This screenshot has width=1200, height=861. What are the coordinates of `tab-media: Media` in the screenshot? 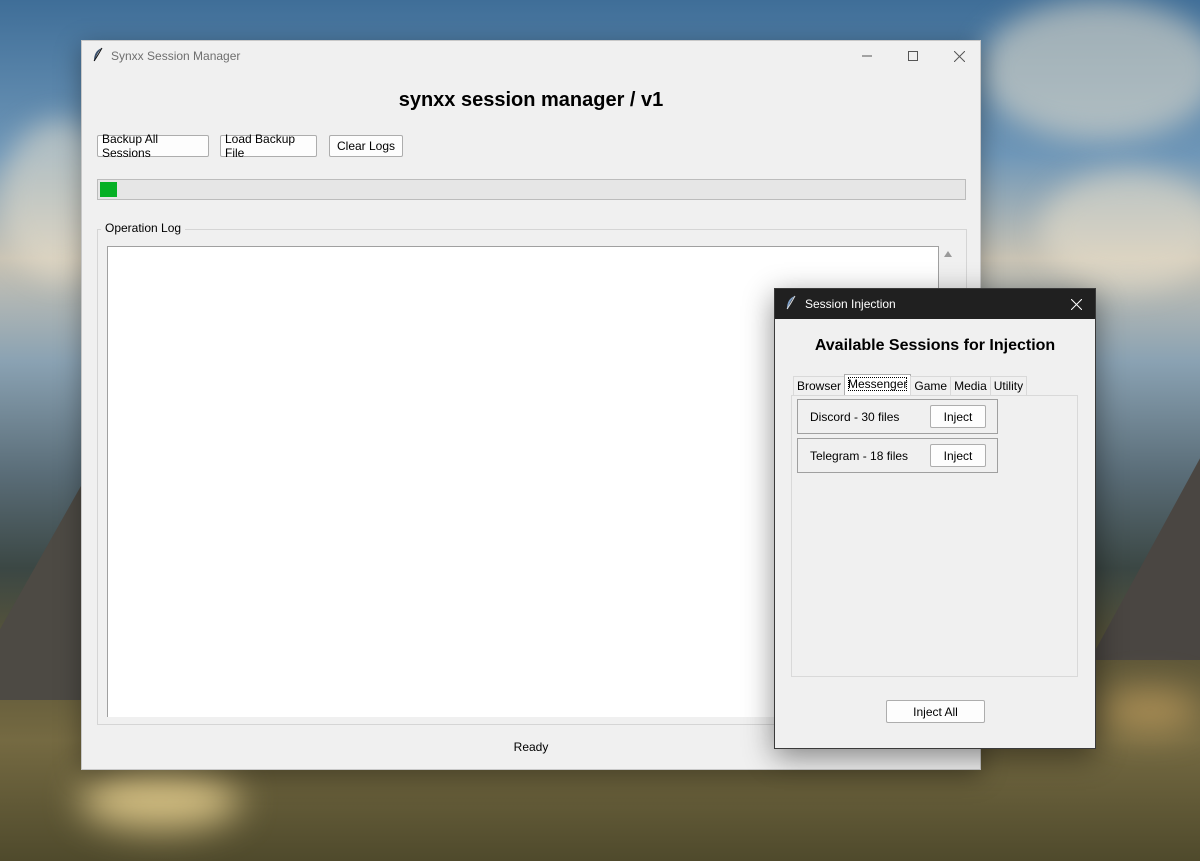 It's located at (970, 385).